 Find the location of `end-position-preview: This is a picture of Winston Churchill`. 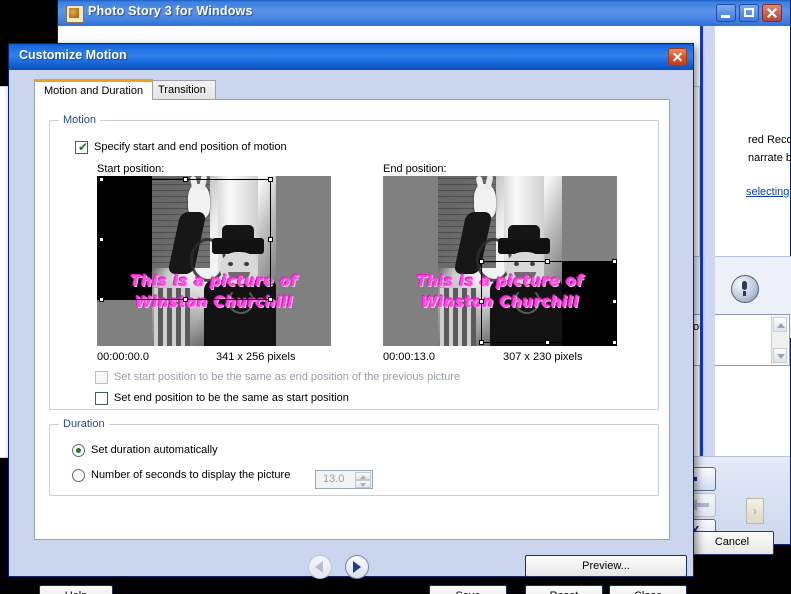

end-position-preview: This is a picture of Winston Churchill is located at coordinates (500, 261).